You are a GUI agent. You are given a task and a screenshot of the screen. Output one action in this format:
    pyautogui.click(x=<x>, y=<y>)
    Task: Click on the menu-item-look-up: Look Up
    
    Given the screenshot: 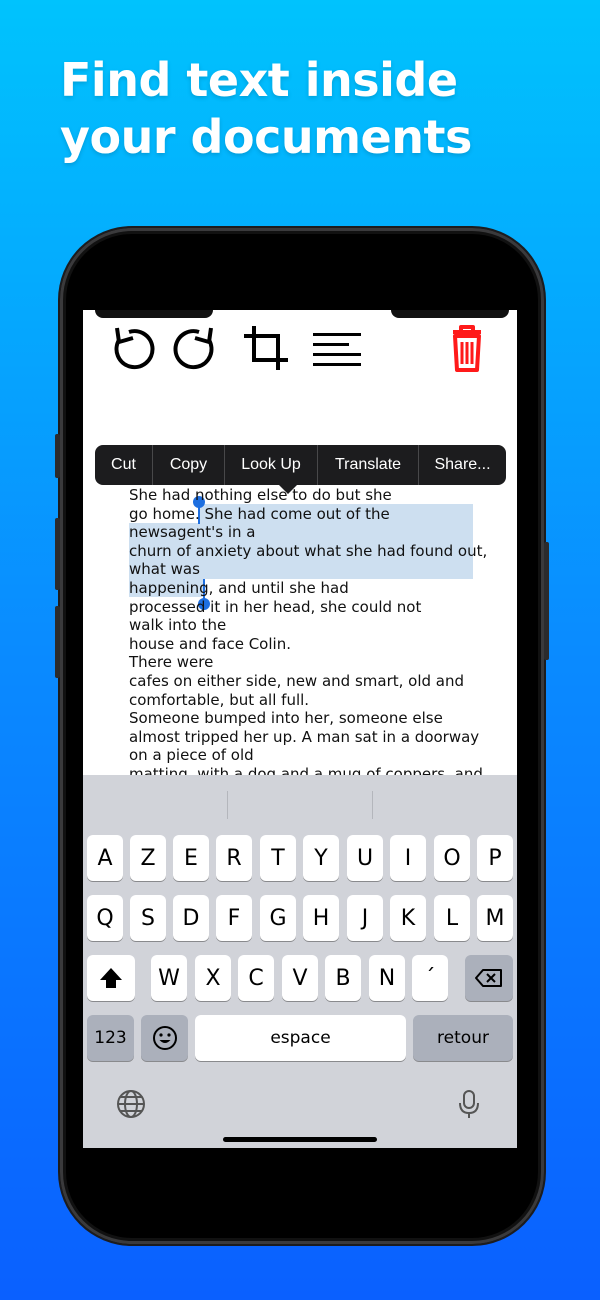 What is the action you would take?
    pyautogui.click(x=271, y=465)
    